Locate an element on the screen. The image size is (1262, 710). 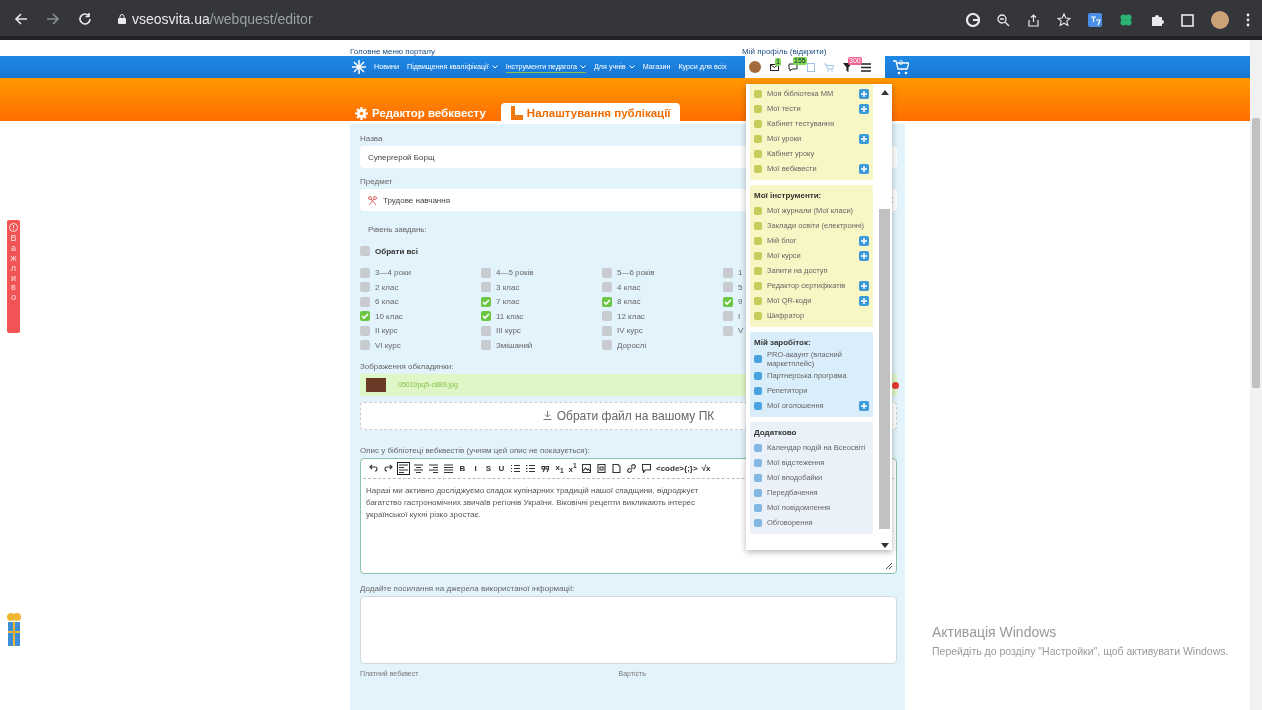
format-button: S is located at coordinates (488, 468).